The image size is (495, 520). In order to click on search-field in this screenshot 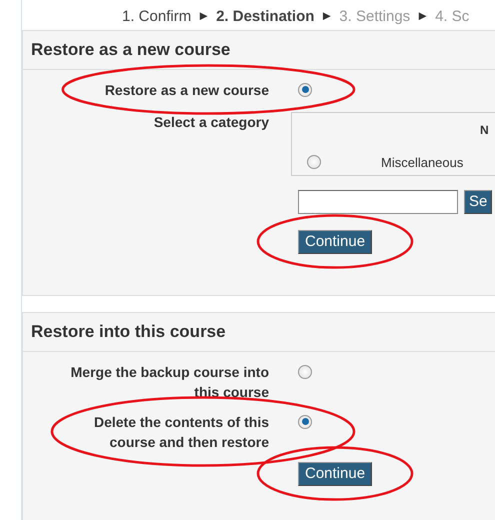, I will do `click(378, 202)`.